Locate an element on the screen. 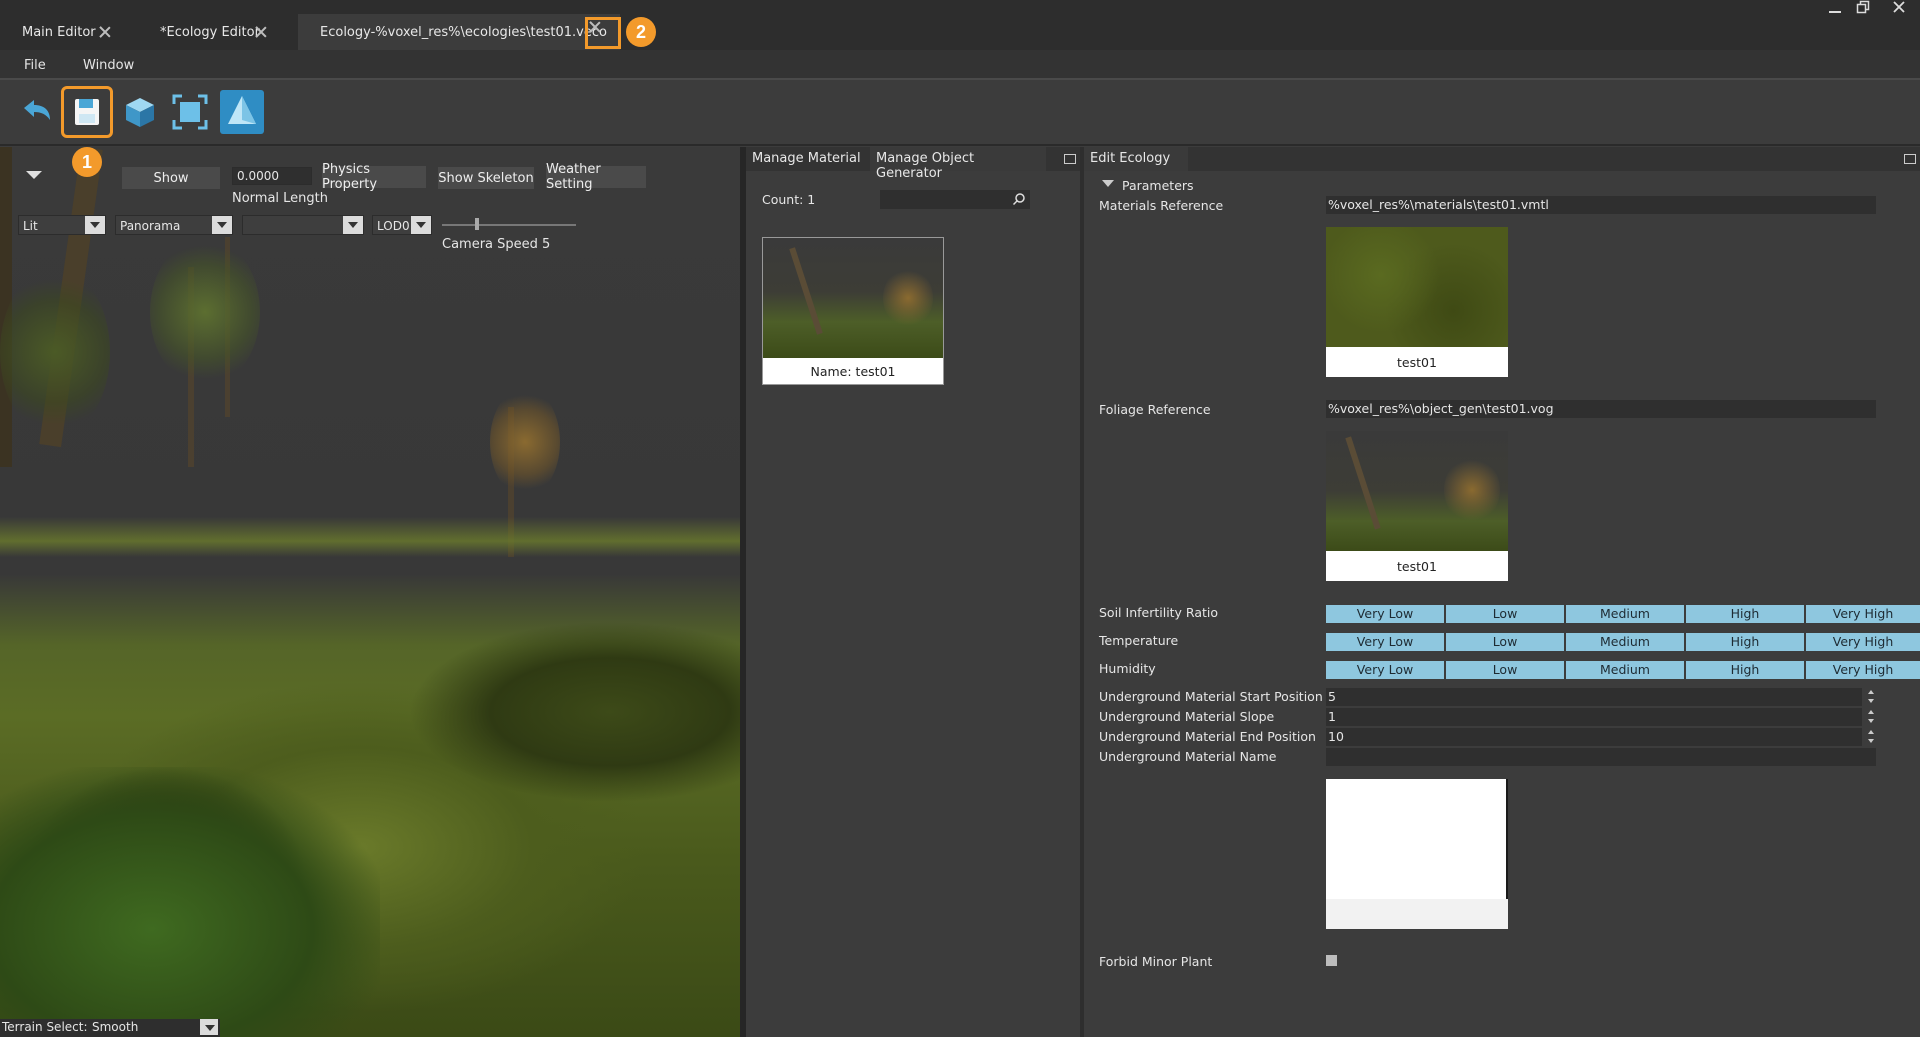  soil-medium: Medium is located at coordinates (1625, 614).